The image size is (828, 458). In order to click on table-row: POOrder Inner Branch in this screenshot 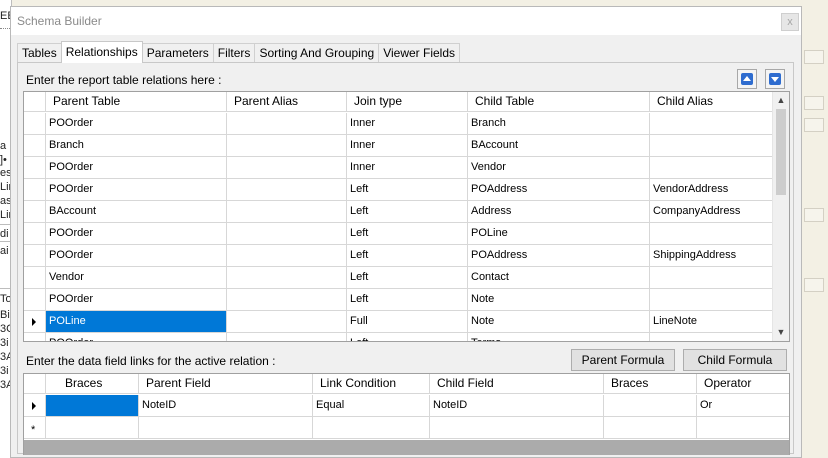, I will do `click(399, 124)`.